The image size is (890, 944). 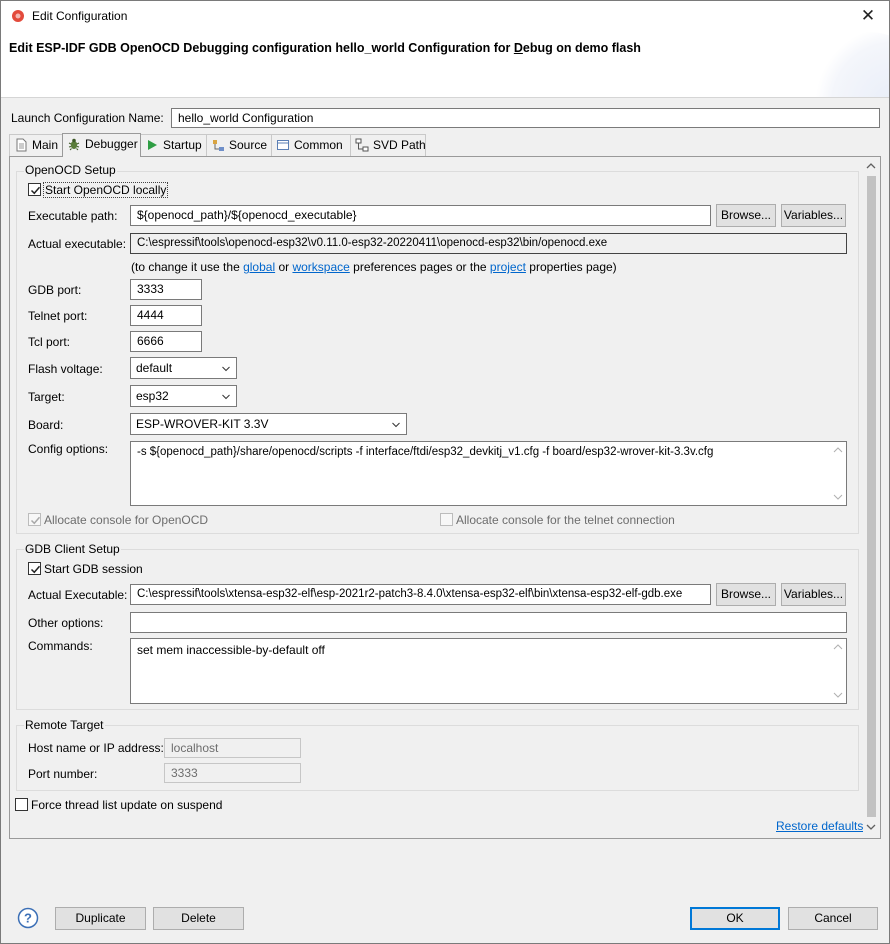 I want to click on close-button: ✕, so click(x=868, y=16).